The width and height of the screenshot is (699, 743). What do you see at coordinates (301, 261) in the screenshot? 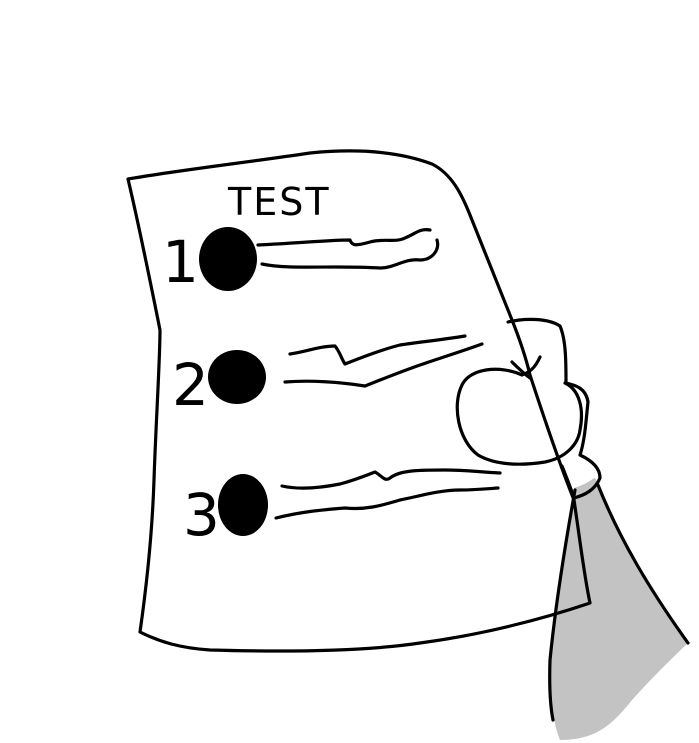
I see `question-1: 1` at bounding box center [301, 261].